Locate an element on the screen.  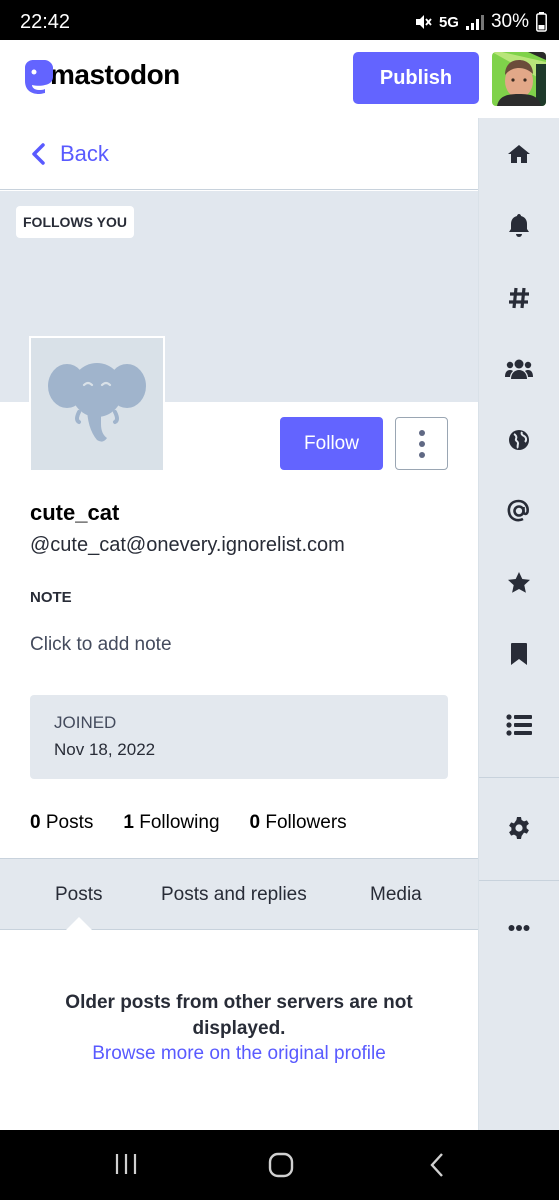
nav-favourites is located at coordinates (519, 583).